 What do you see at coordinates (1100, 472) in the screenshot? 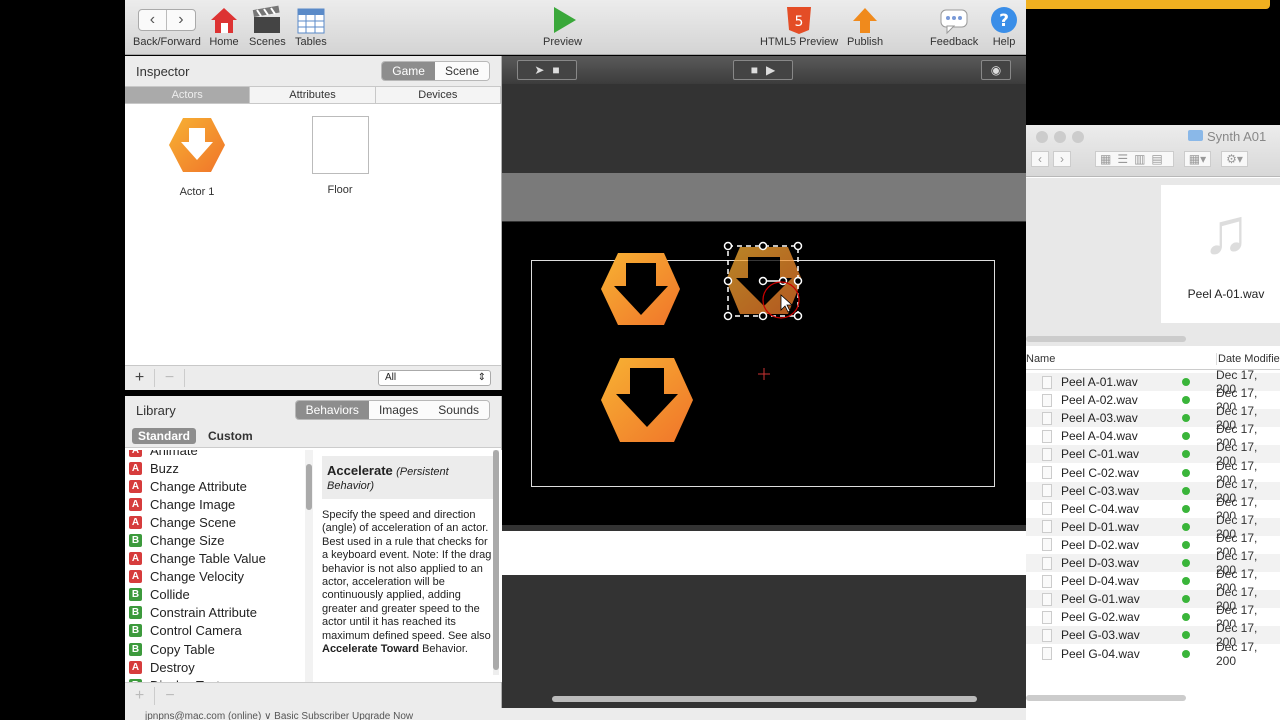
I see `file-name: Peel C-02.wav` at bounding box center [1100, 472].